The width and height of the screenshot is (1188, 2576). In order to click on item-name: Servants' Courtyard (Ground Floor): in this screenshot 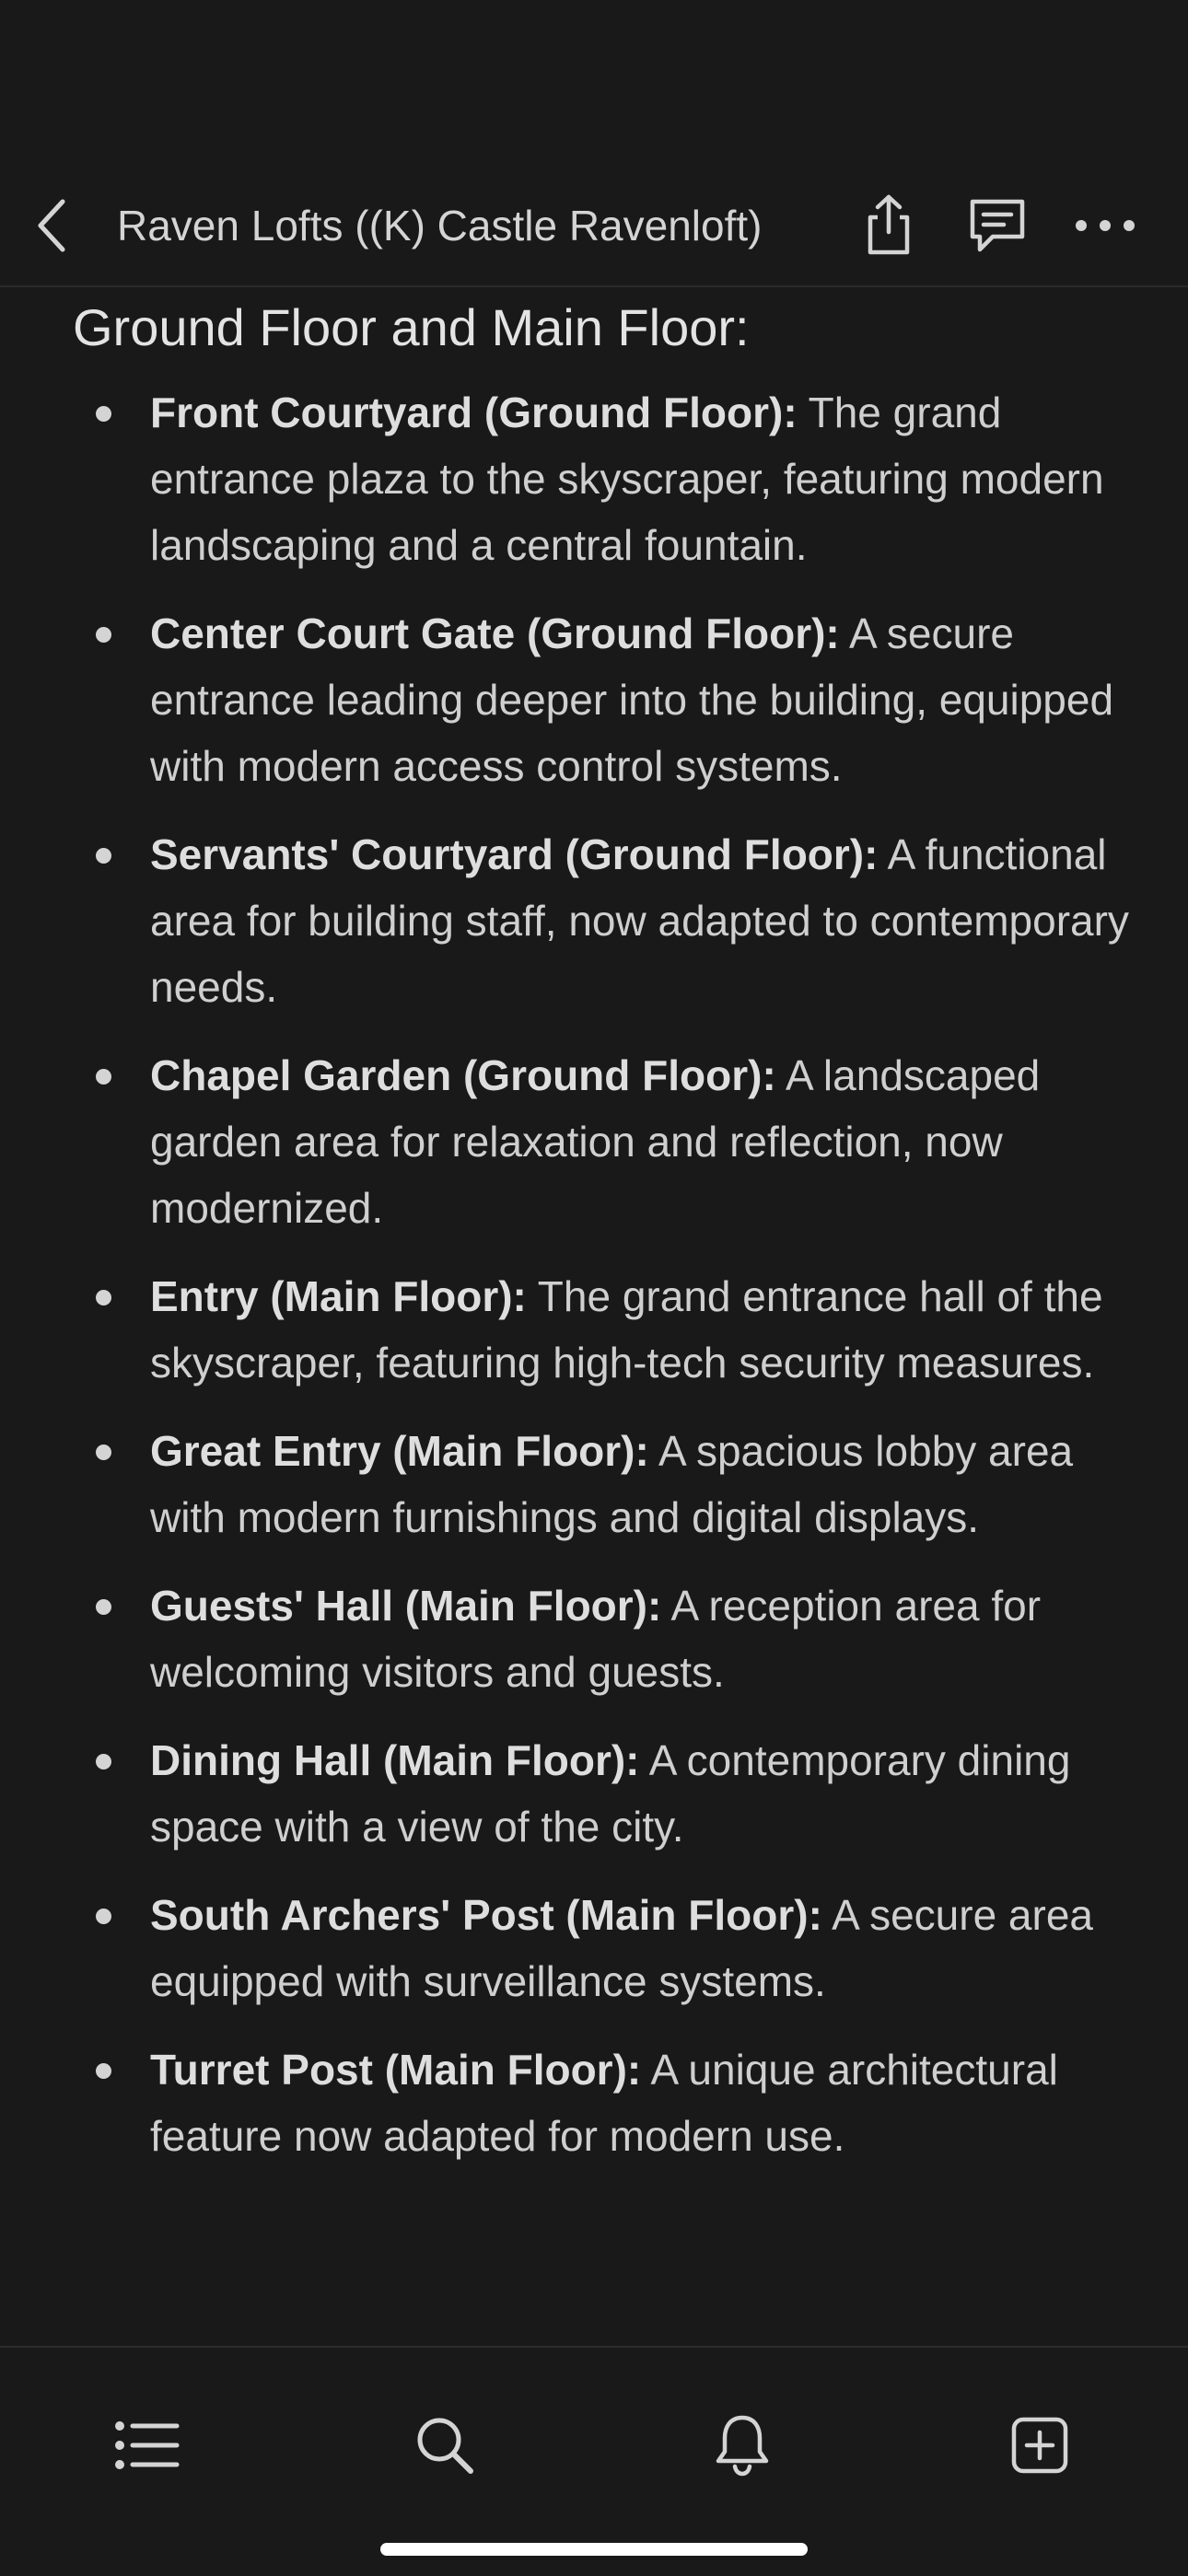, I will do `click(514, 854)`.